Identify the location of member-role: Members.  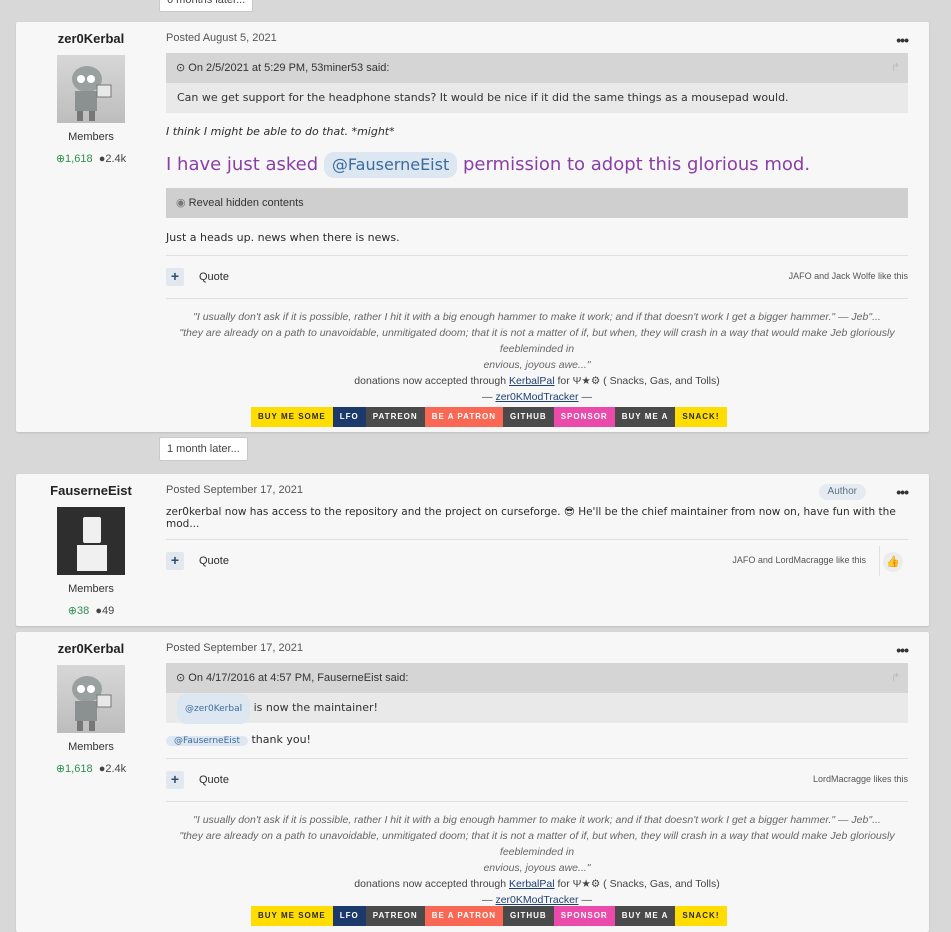
(91, 747).